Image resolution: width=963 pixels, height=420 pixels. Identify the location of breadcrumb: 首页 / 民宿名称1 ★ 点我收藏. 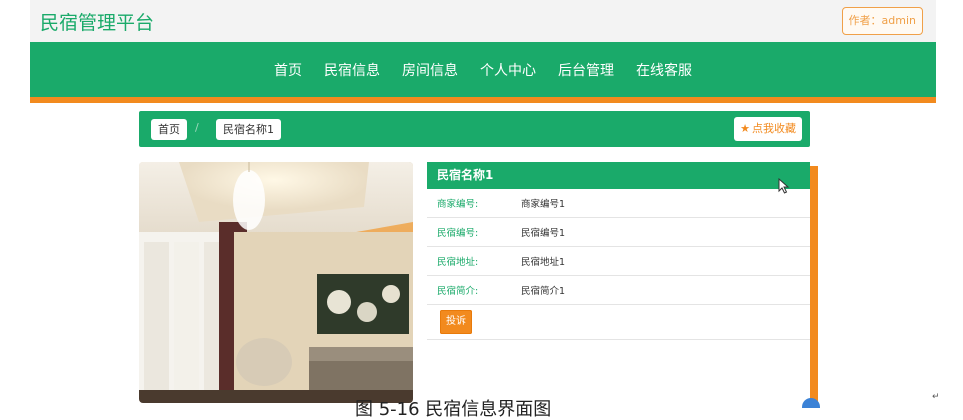
(474, 129).